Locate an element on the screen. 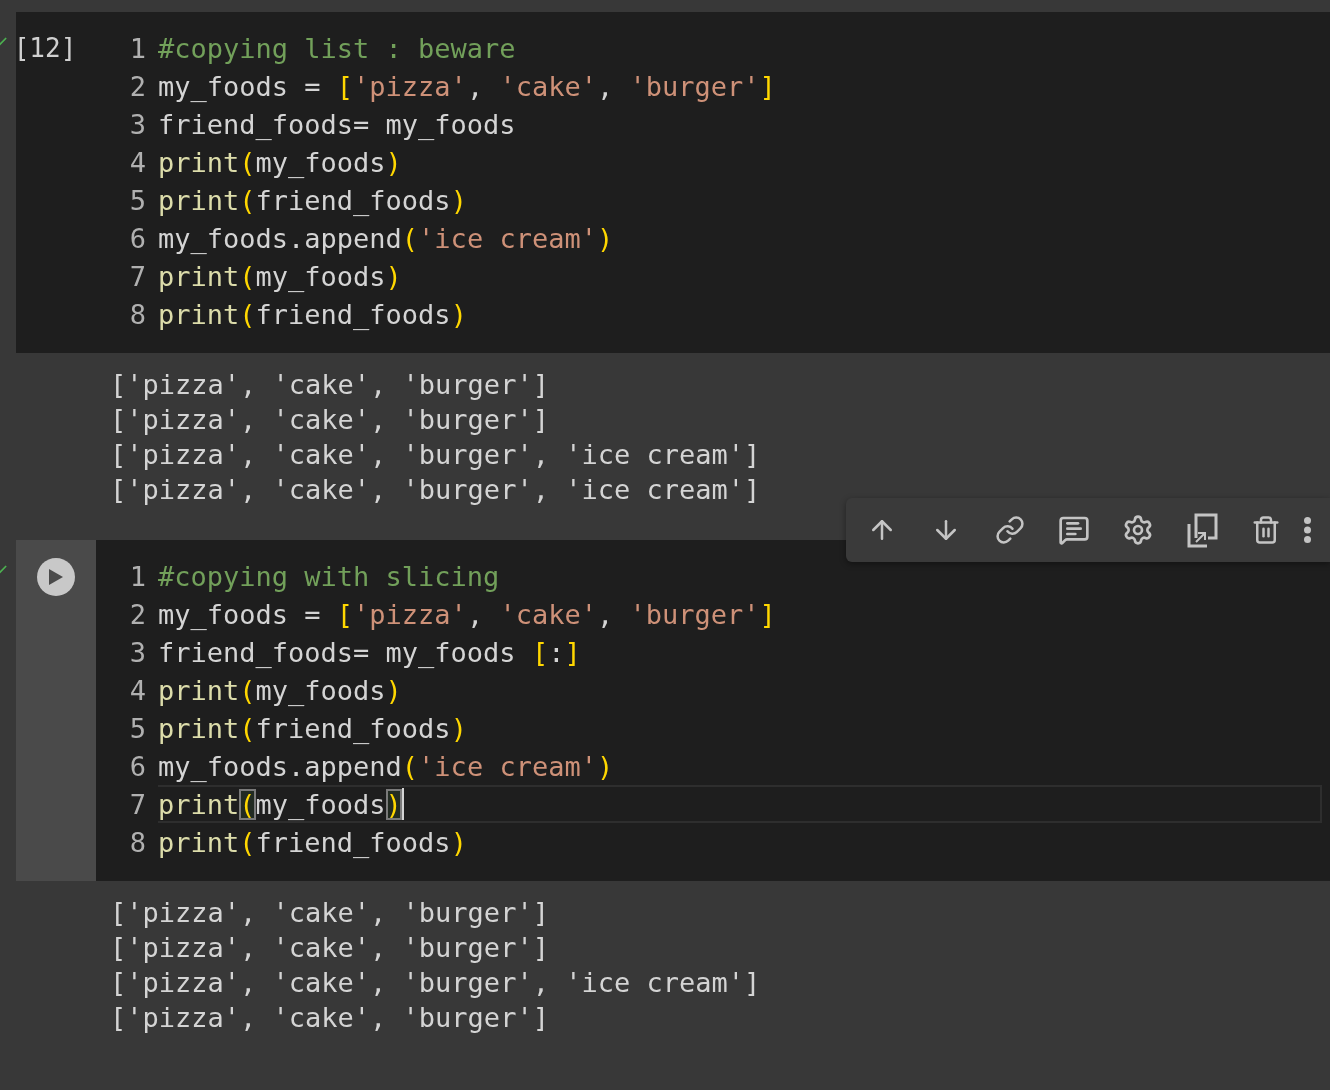 The image size is (1330, 1090). code-line: friend_foods= my_foods is located at coordinates (337, 124).